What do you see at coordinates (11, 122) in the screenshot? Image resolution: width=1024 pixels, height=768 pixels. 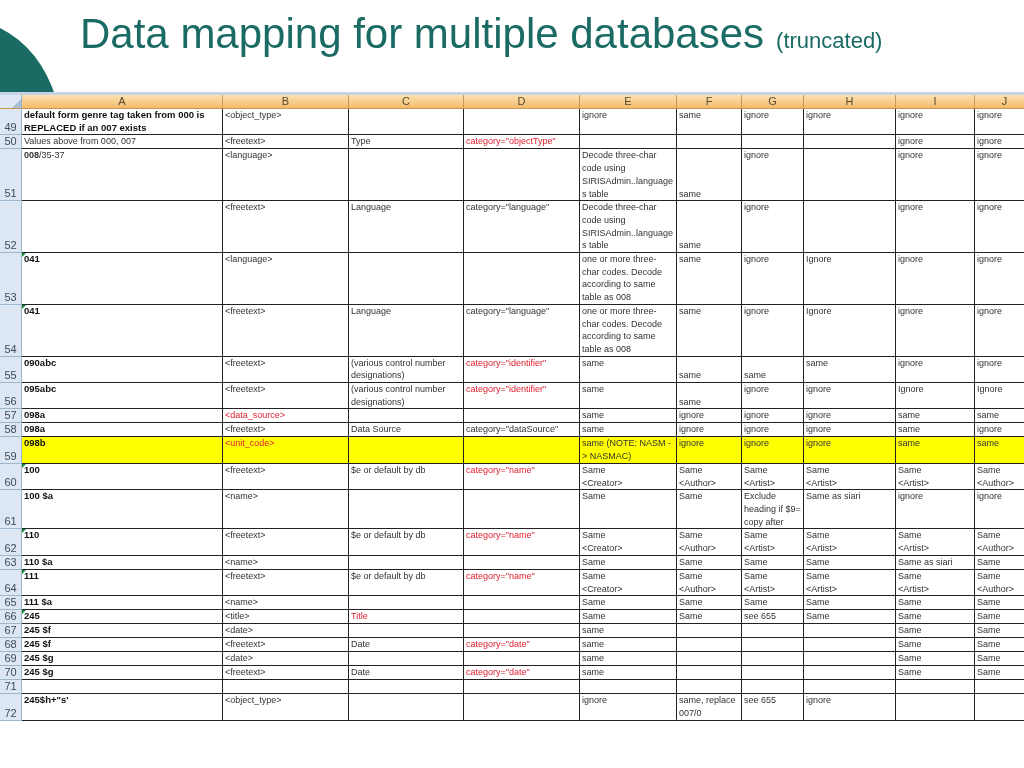 I see `row-number: 49` at bounding box center [11, 122].